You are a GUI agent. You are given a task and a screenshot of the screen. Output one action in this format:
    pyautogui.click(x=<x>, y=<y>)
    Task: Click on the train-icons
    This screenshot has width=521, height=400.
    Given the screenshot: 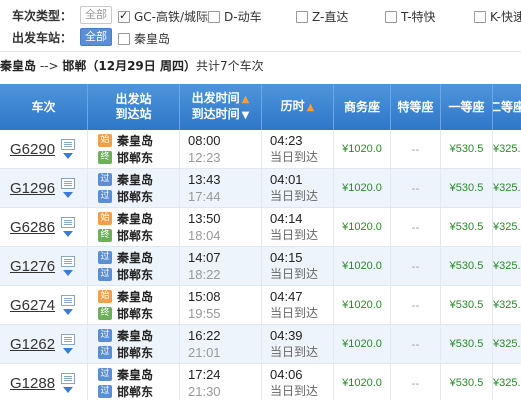 What is the action you would take?
    pyautogui.click(x=68, y=305)
    